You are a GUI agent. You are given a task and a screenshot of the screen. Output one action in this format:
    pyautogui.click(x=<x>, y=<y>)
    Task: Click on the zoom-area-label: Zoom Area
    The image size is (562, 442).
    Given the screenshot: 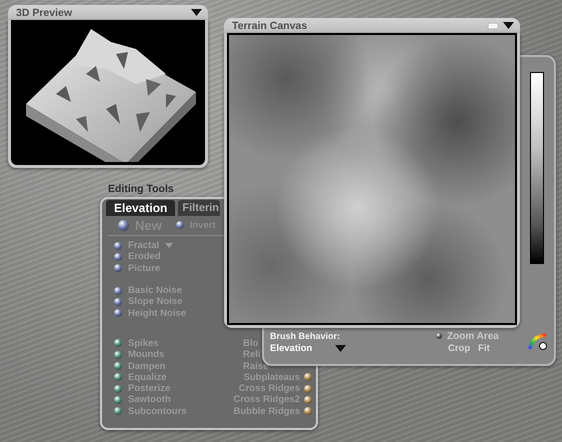 What is the action you would take?
    pyautogui.click(x=473, y=336)
    